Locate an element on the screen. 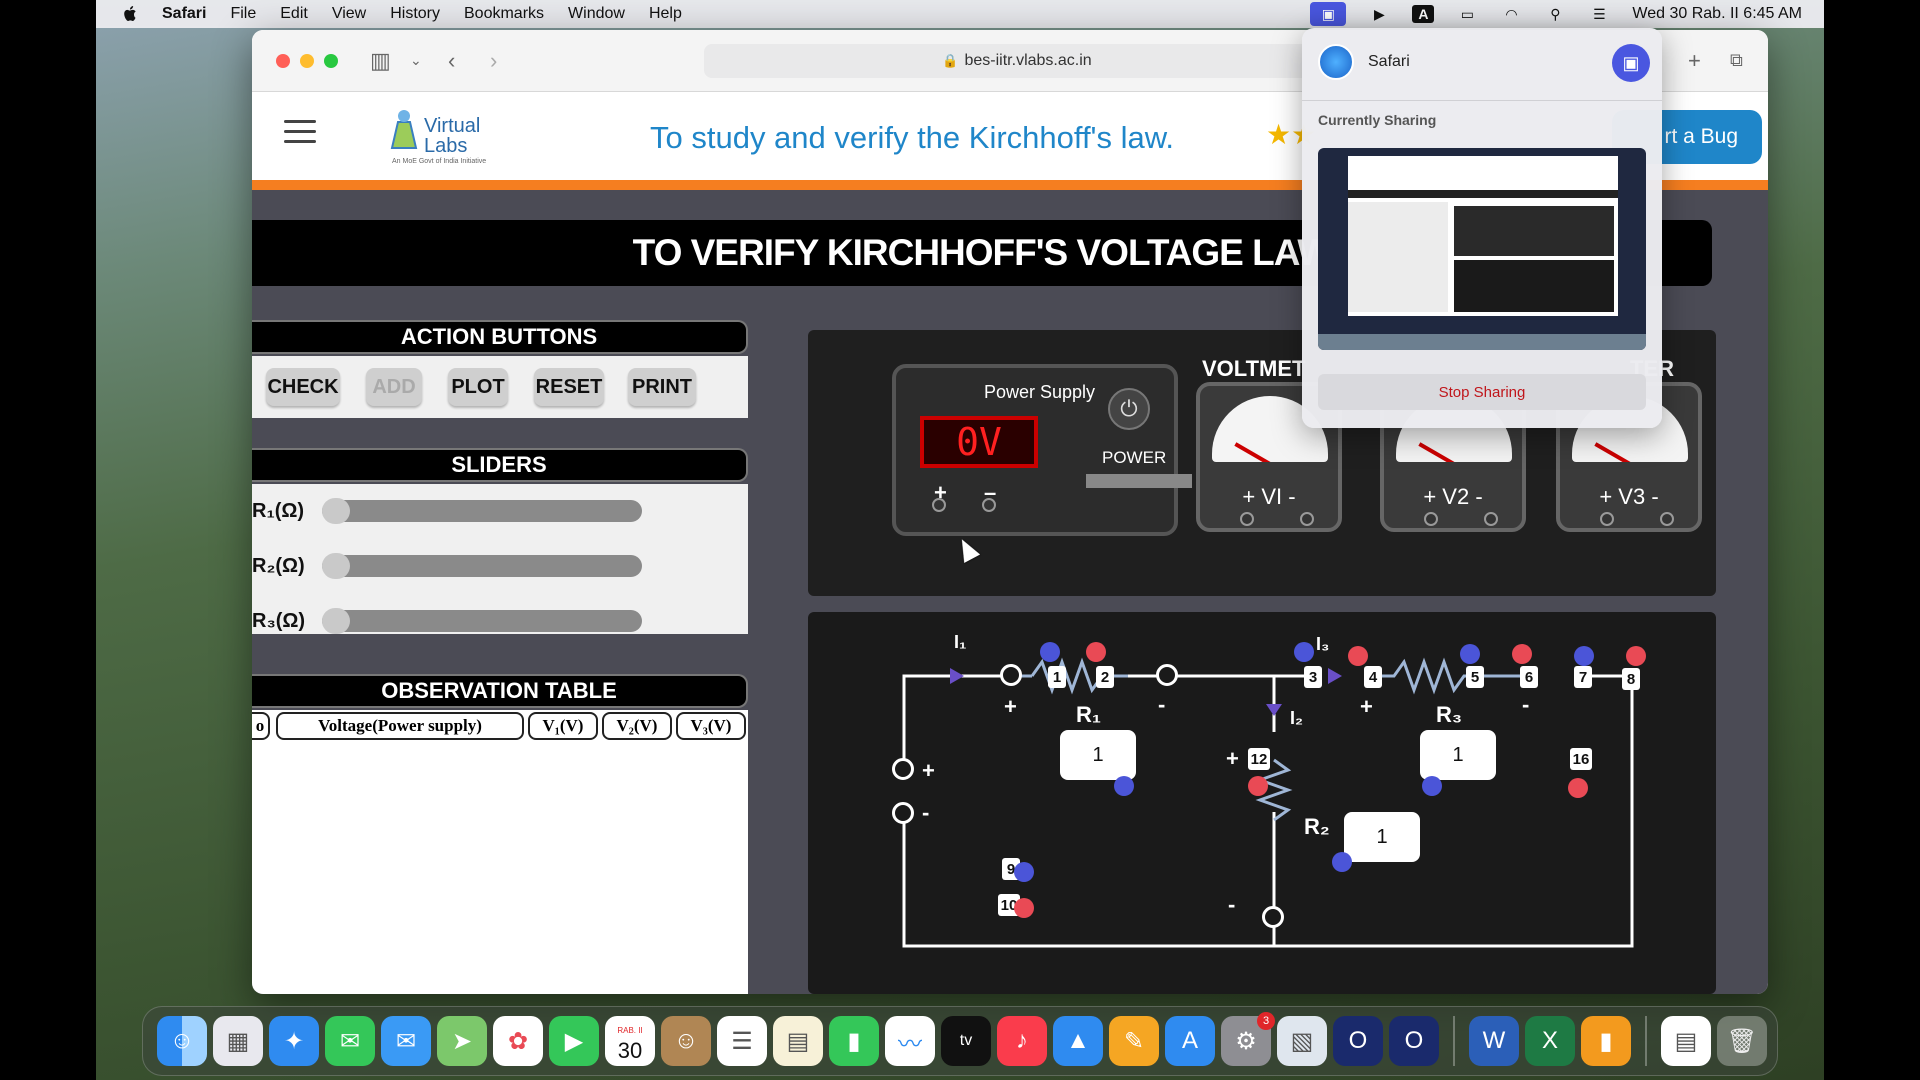 This screenshot has height=1080, width=1920. calendar-icon: RAB. II 30 is located at coordinates (630, 1041).